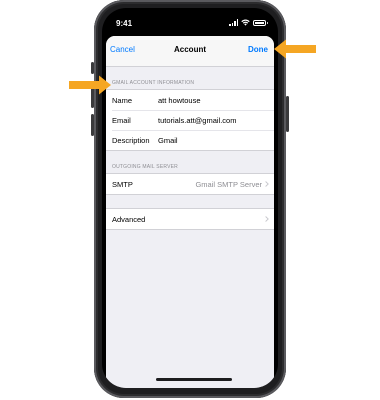 Image resolution: width=380 pixels, height=400 pixels. I want to click on silent-switch, so click(92, 68).